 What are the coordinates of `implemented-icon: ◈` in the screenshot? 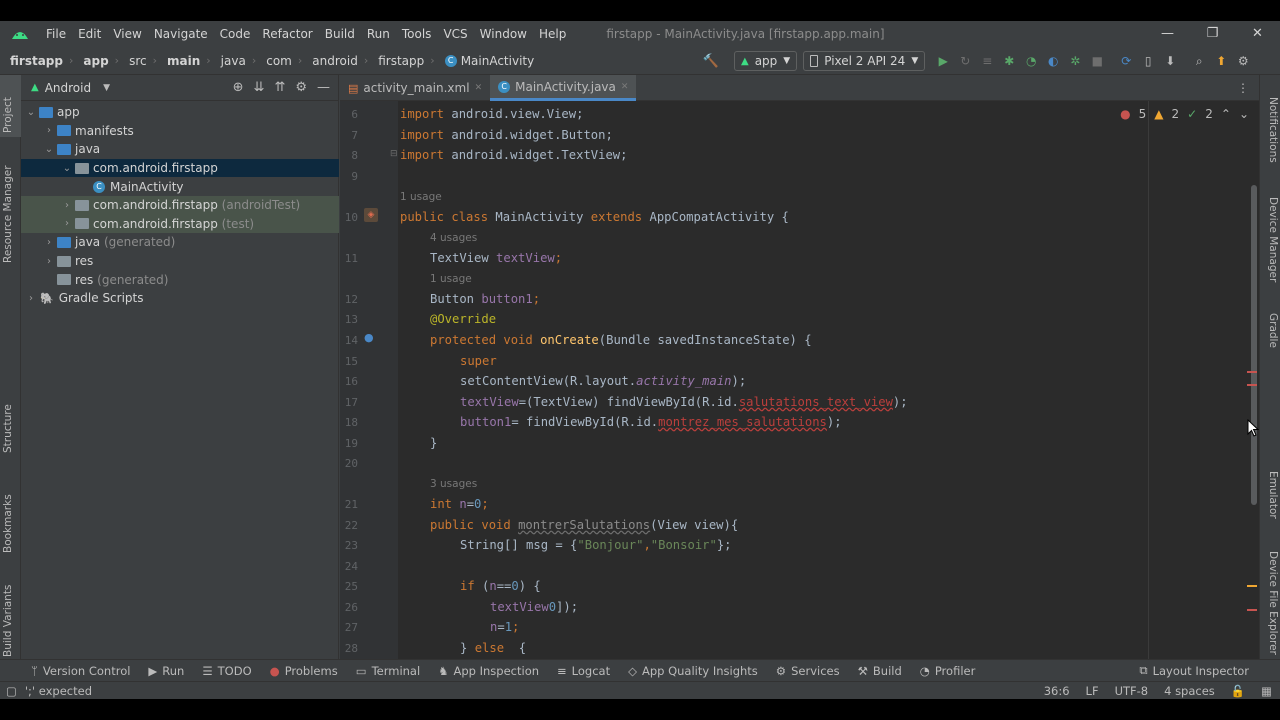 It's located at (371, 215).